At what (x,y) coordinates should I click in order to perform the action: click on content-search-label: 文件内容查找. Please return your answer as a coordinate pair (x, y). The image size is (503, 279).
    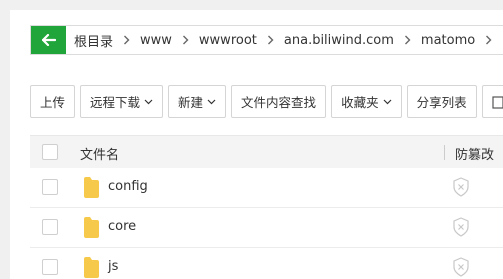
    Looking at the image, I should click on (279, 102).